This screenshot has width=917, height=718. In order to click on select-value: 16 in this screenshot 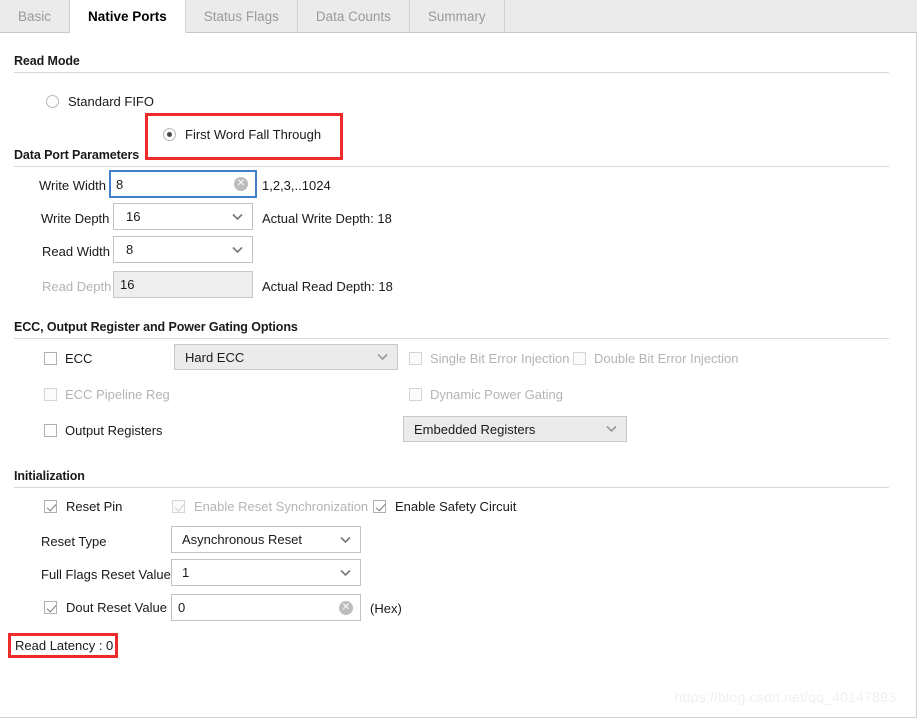, I will do `click(133, 216)`.